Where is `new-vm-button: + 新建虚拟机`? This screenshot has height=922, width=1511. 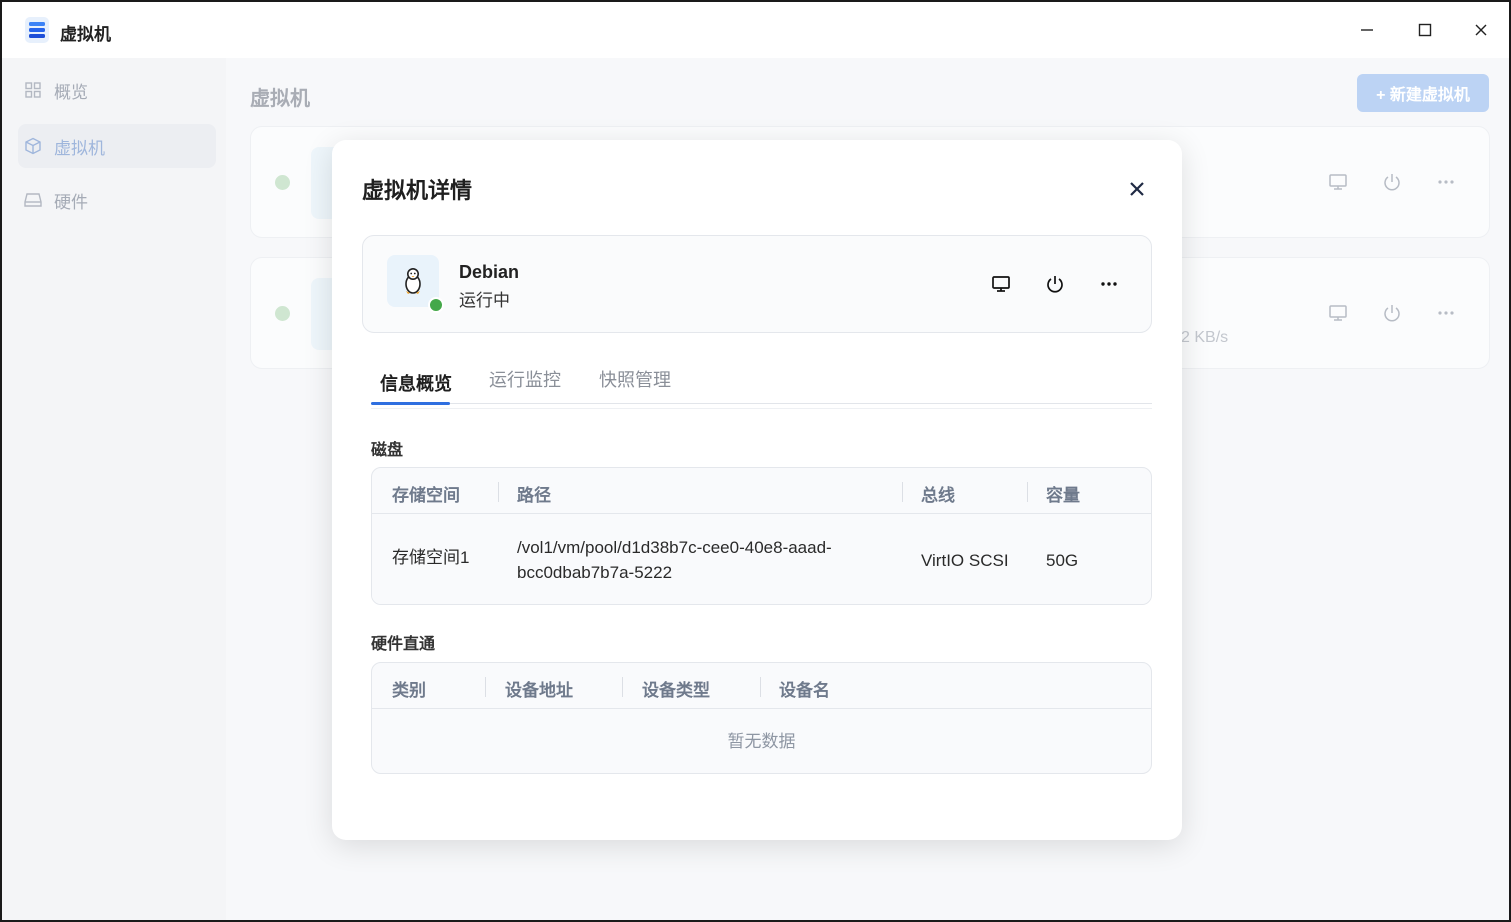
new-vm-button: + 新建虚拟机 is located at coordinates (1423, 93).